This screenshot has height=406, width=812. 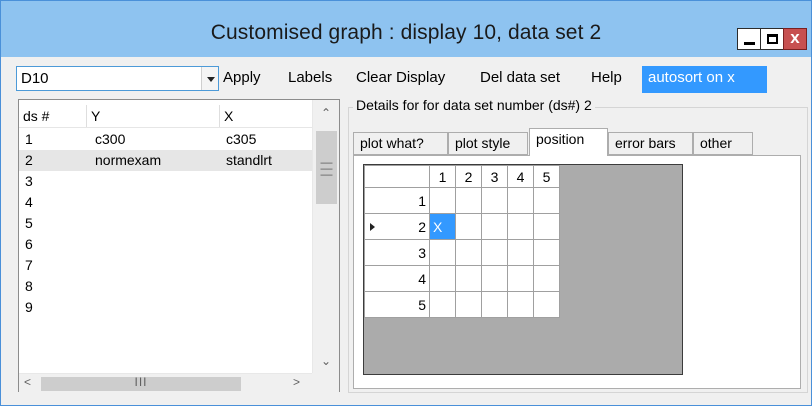 What do you see at coordinates (29, 181) in the screenshot?
I see `row-ds: 3` at bounding box center [29, 181].